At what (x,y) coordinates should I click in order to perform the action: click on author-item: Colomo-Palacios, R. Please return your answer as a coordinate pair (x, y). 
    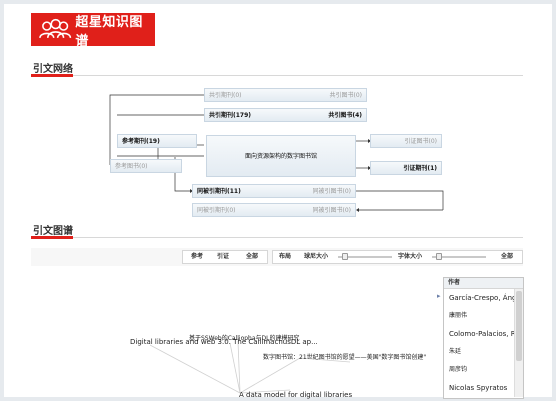
    Looking at the image, I should click on (483, 334).